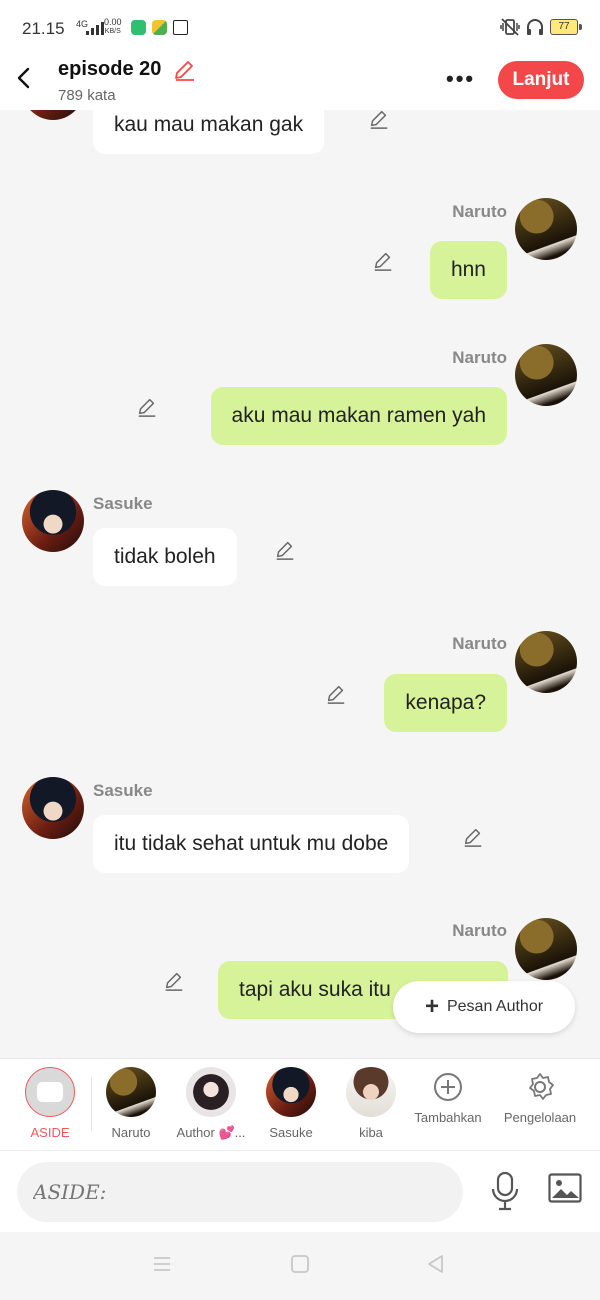 The image size is (600, 1300). Describe the element at coordinates (50, 1092) in the screenshot. I see `aside-icon` at that location.